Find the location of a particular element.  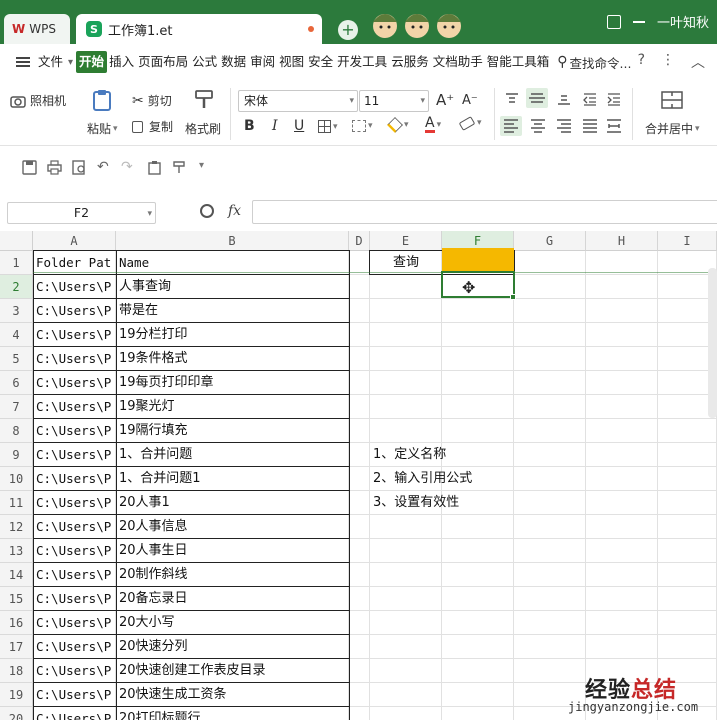

font-name-select: 宋体 ▾ is located at coordinates (298, 101).